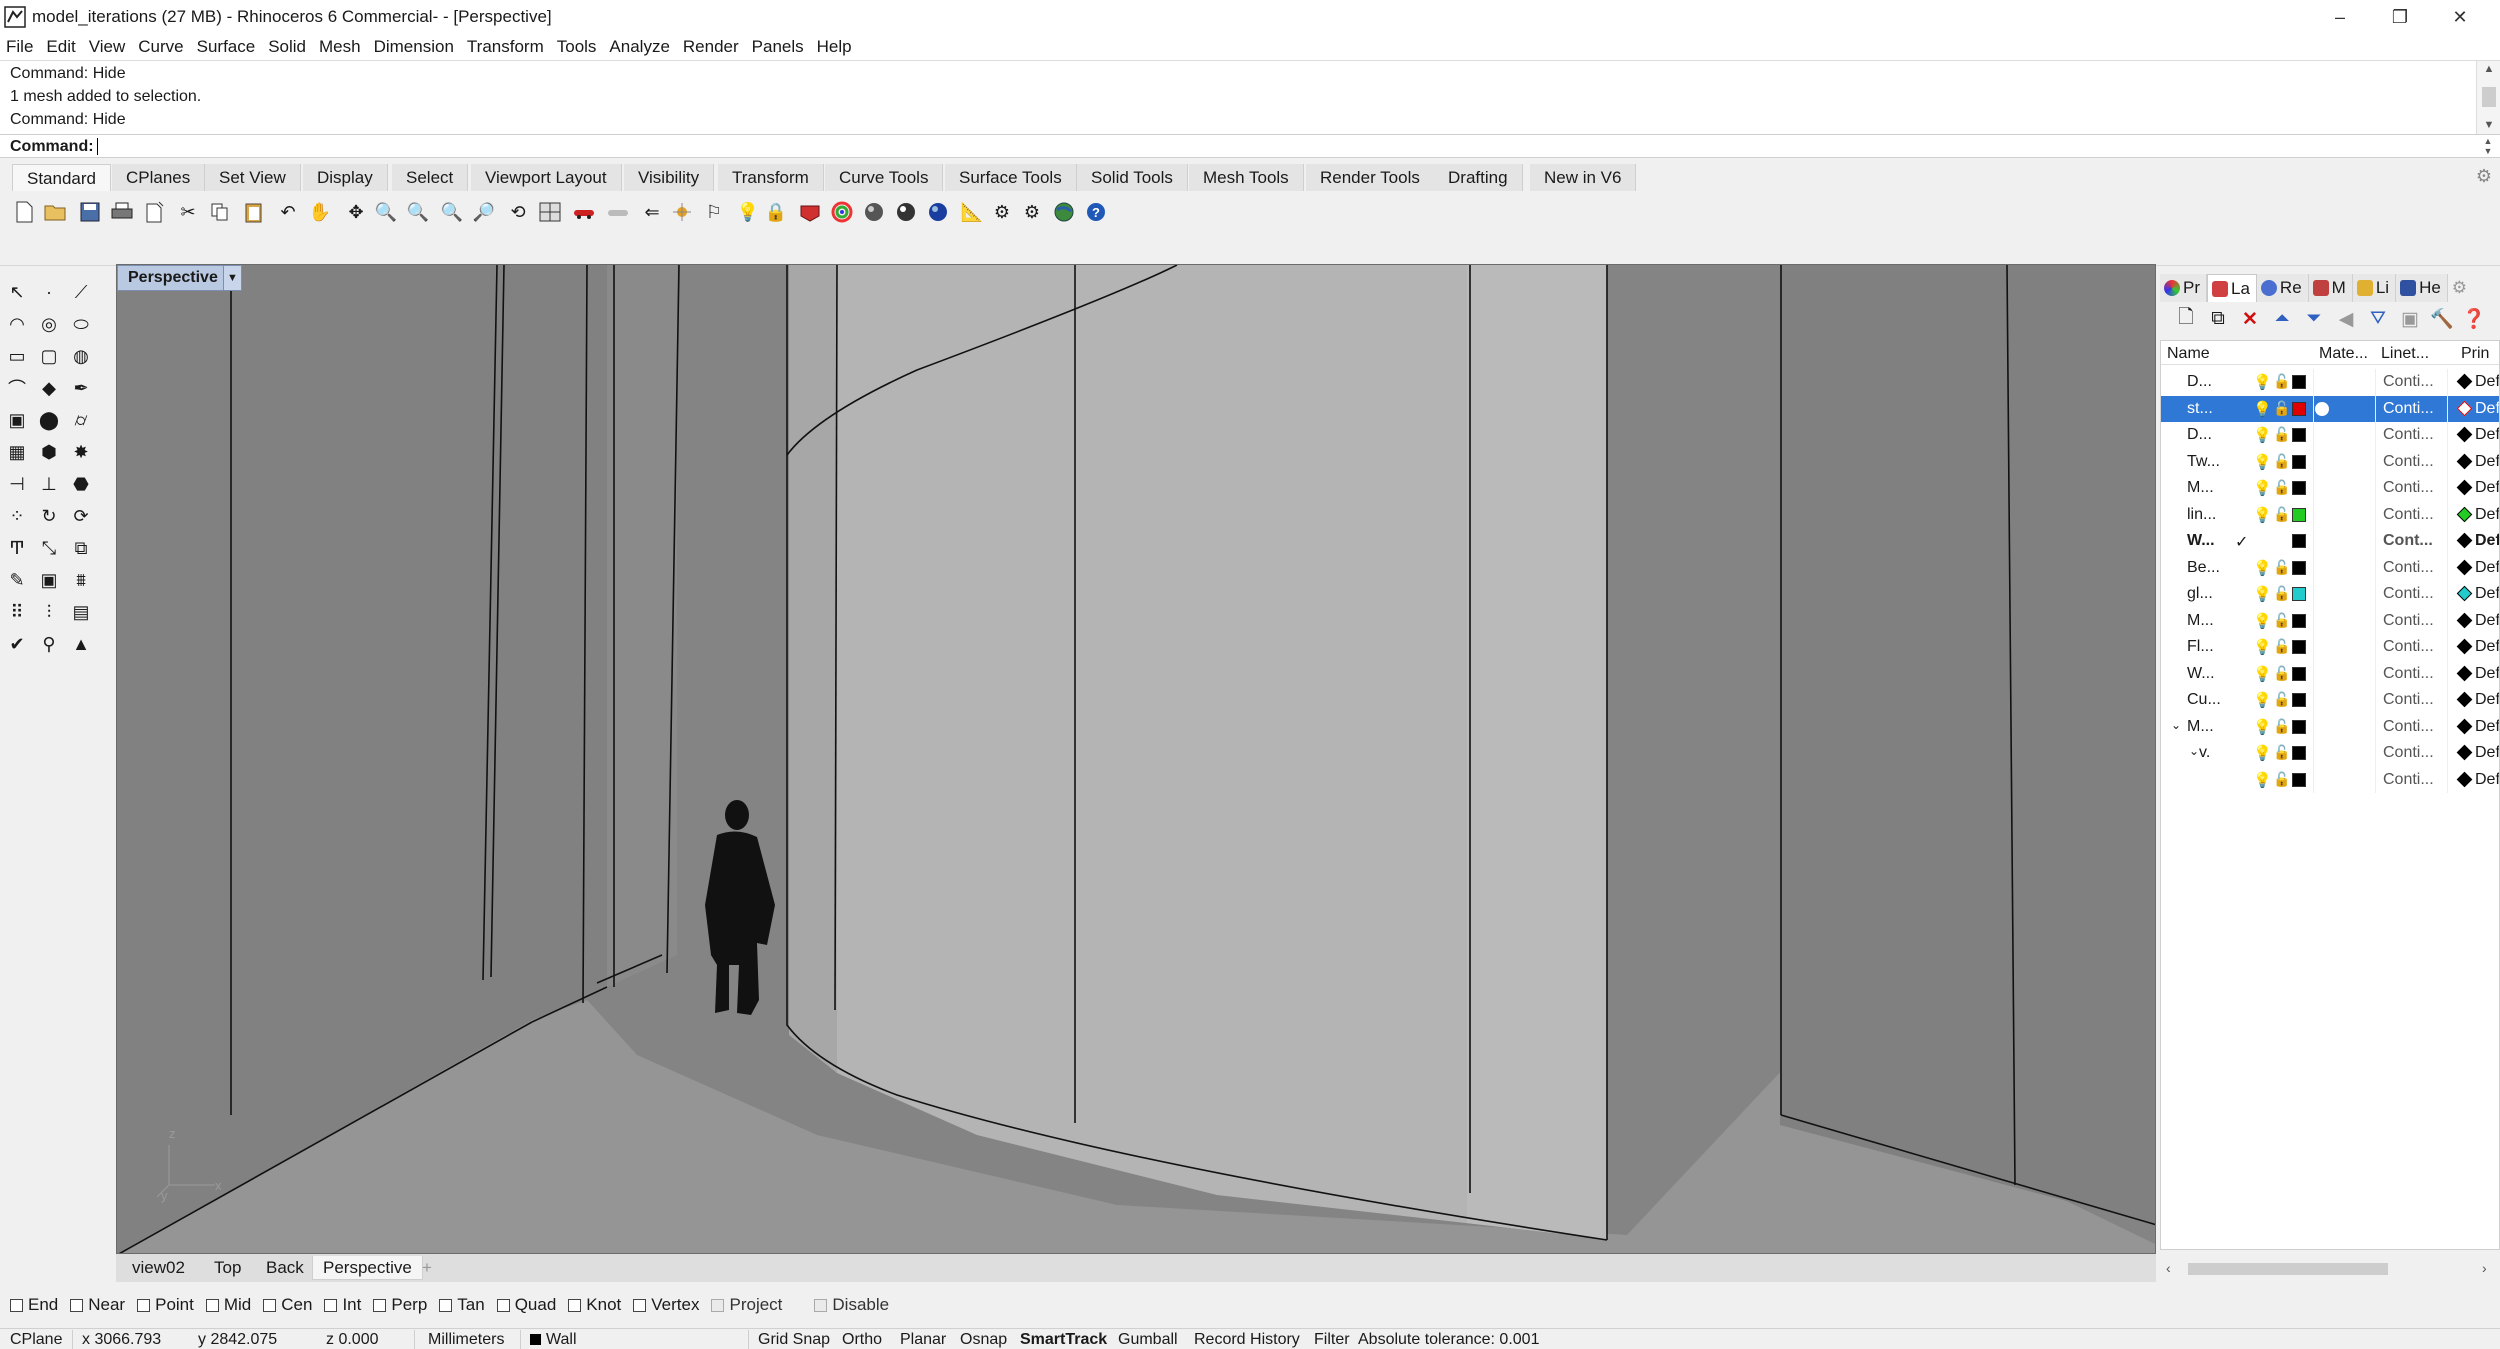 The height and width of the screenshot is (1349, 2500). I want to click on menu-edit: Edit, so click(60, 47).